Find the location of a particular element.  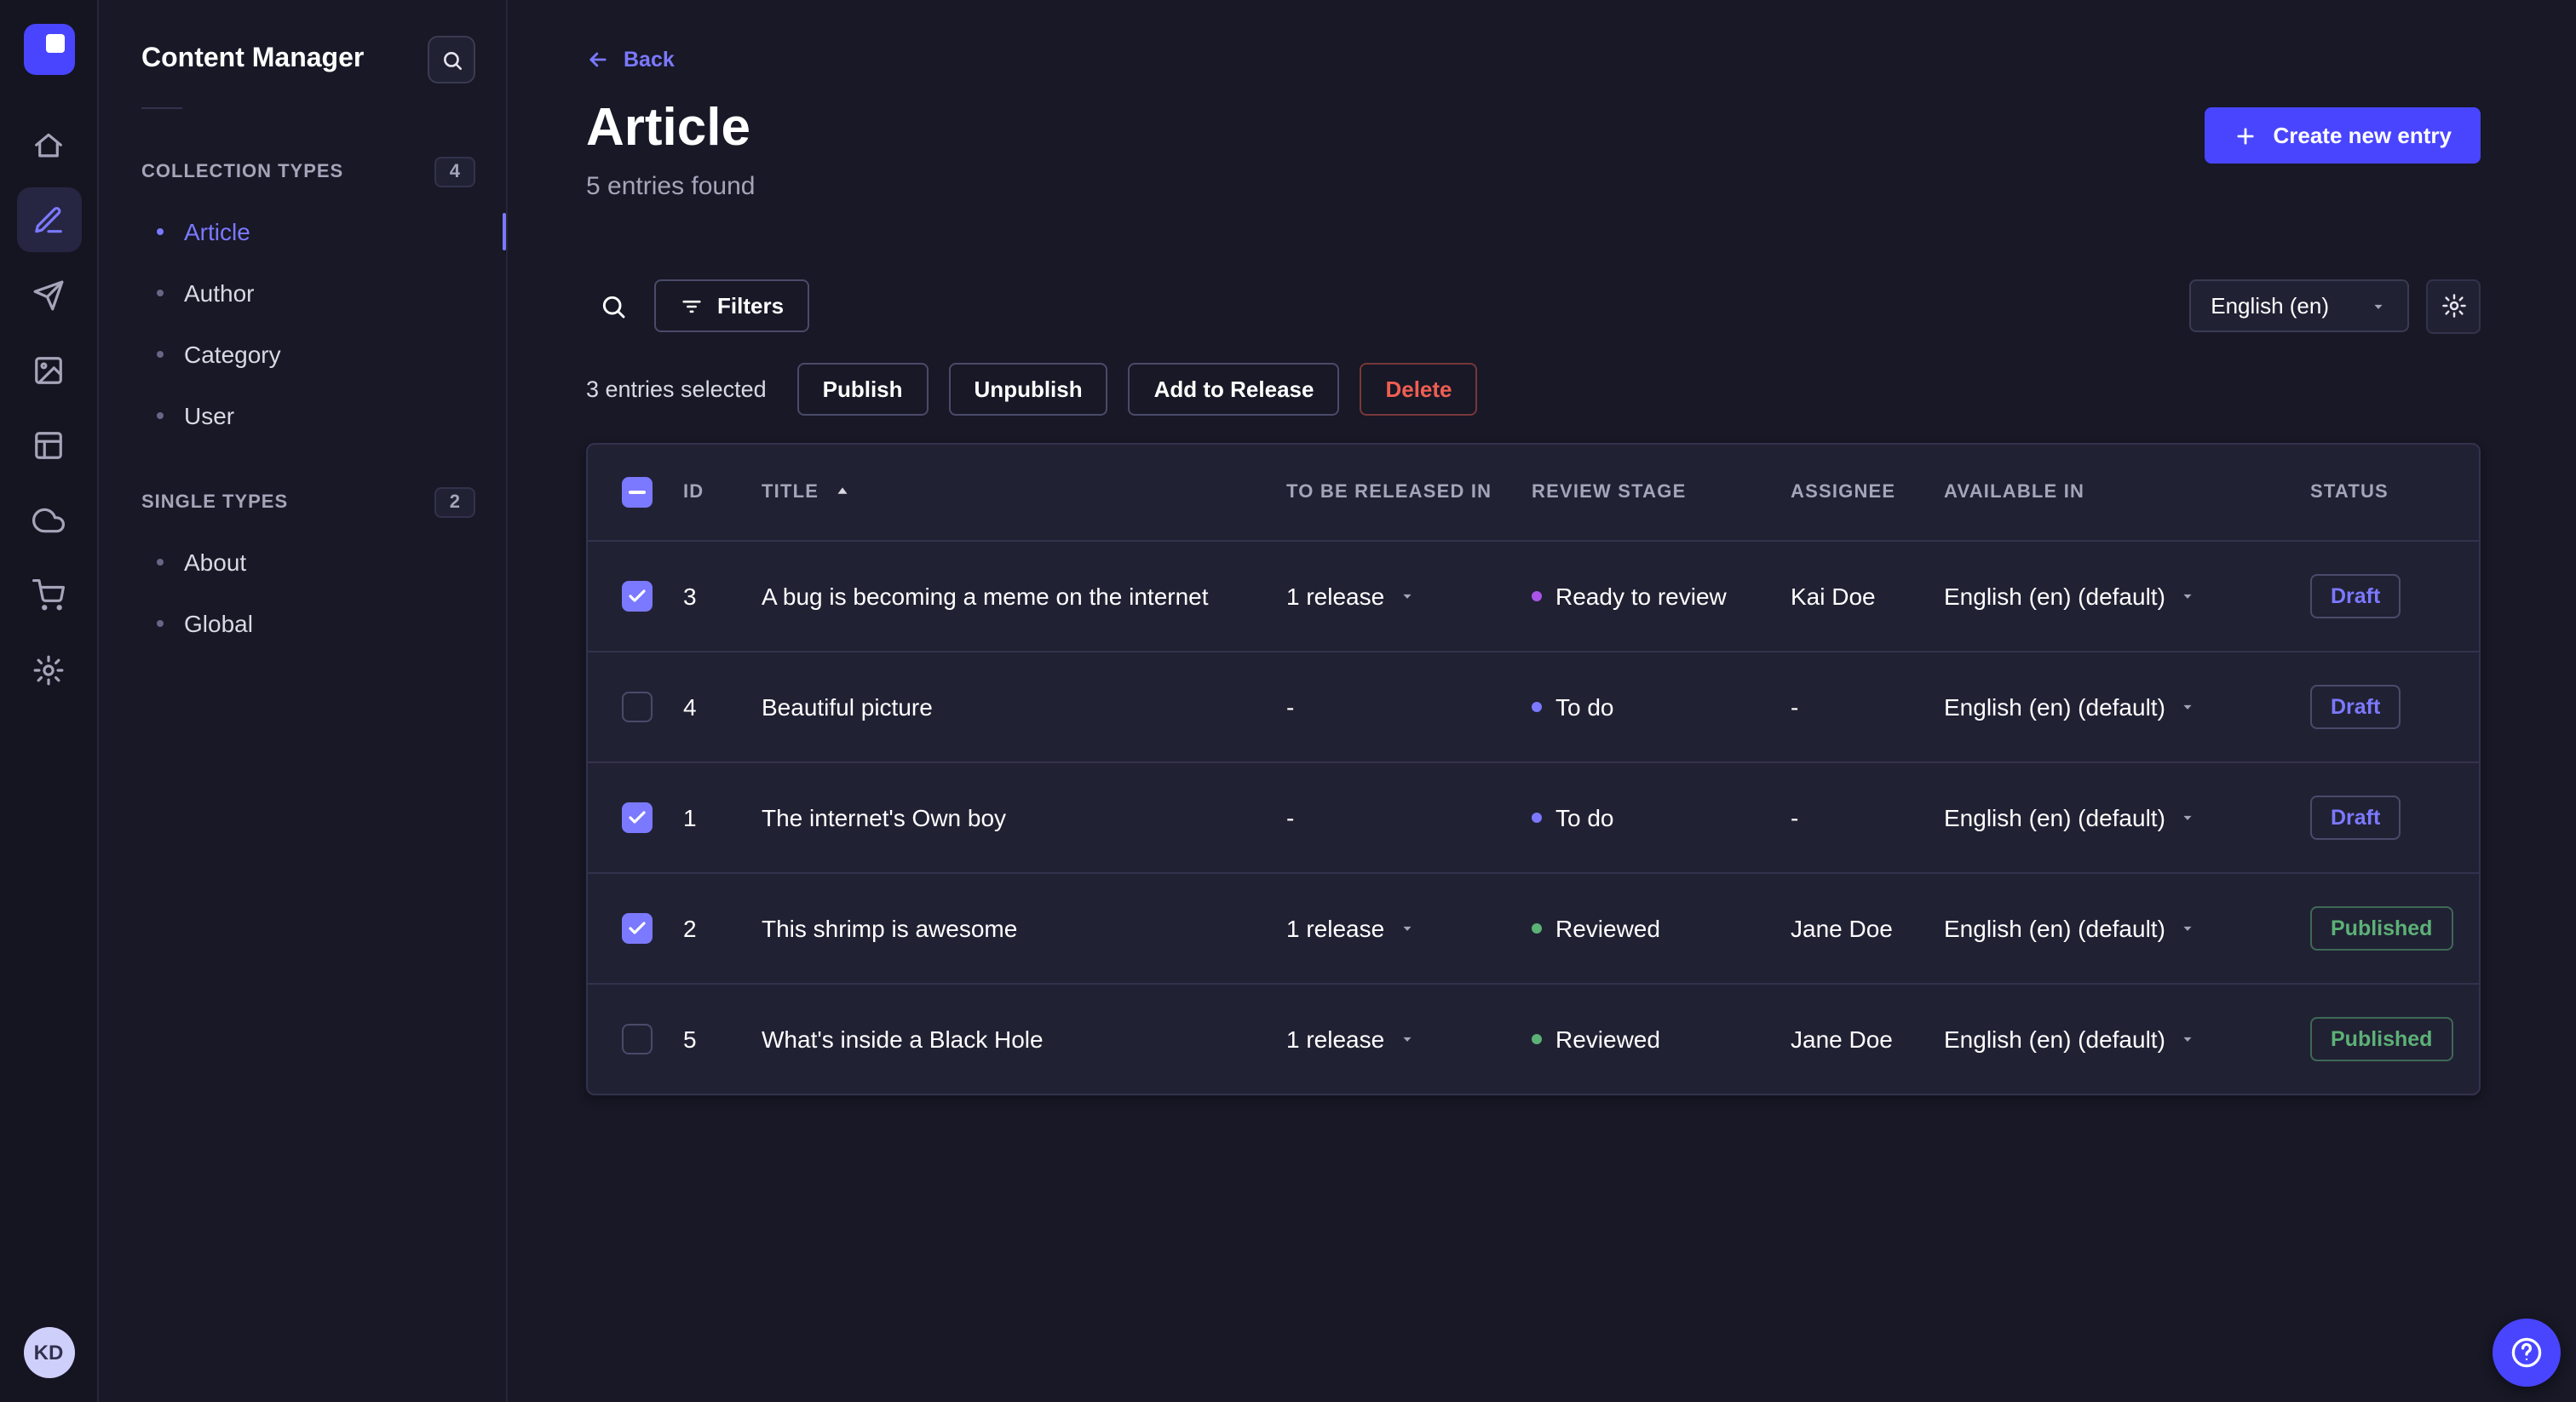

column-header-id: ID is located at coordinates (694, 492).